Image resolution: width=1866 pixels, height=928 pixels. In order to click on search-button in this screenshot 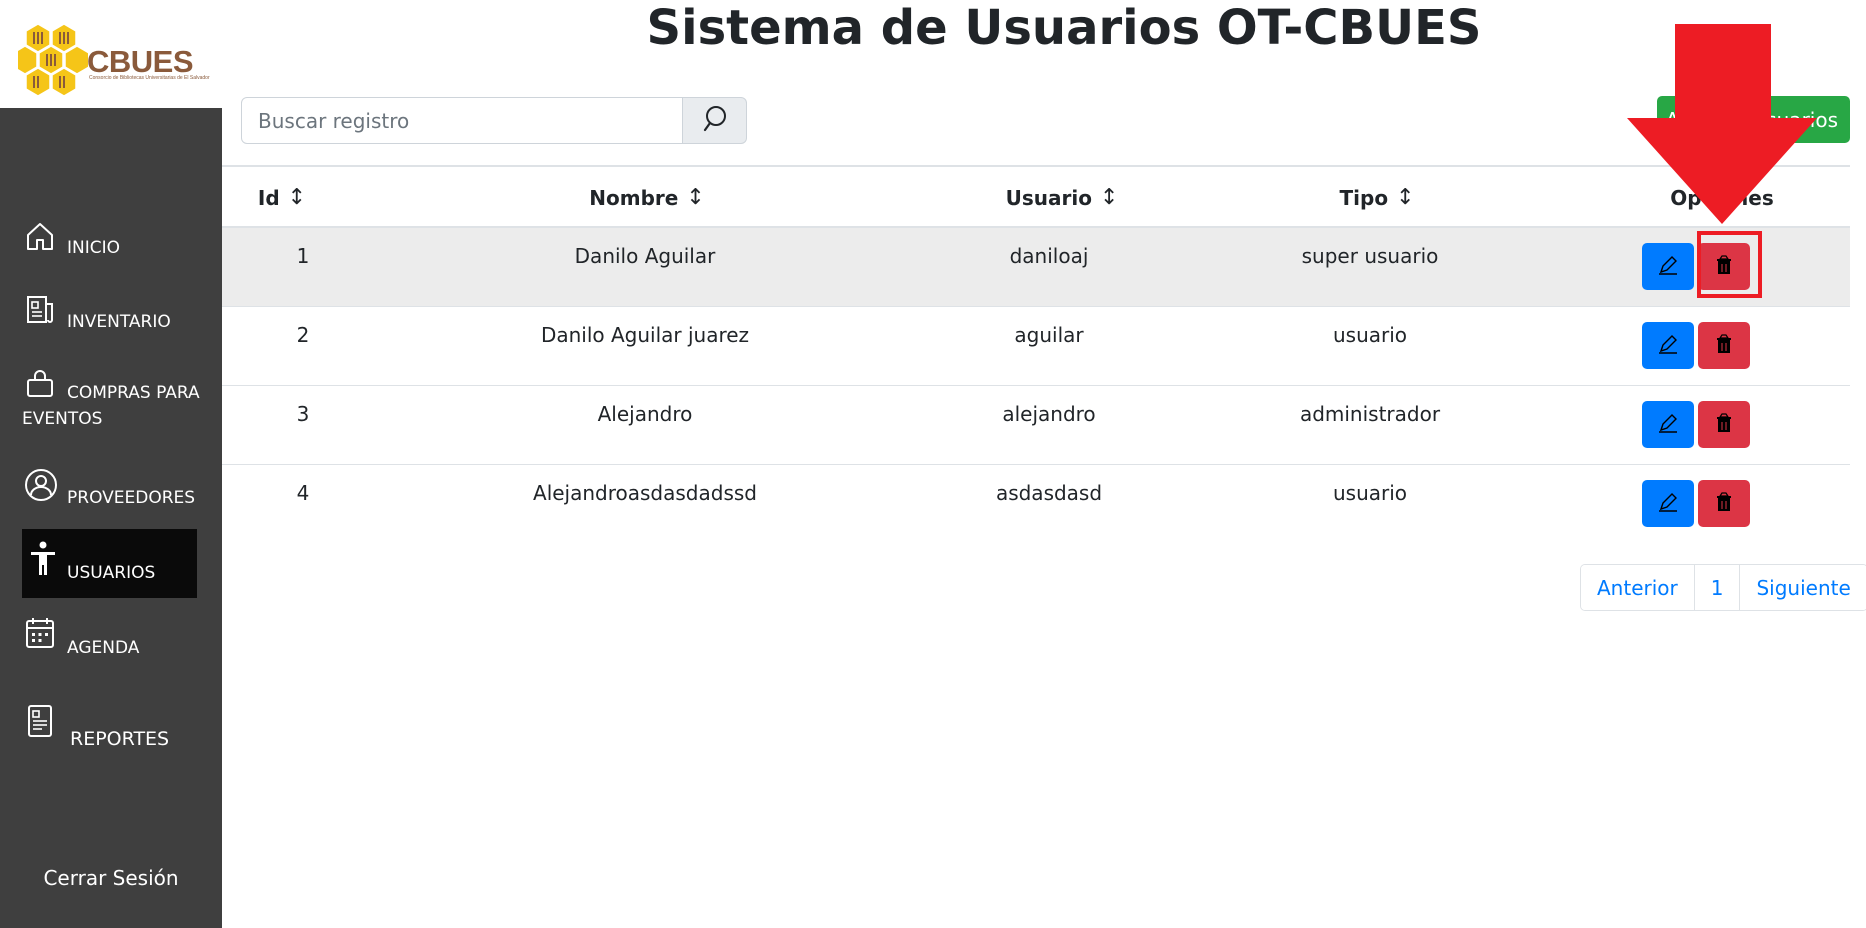, I will do `click(715, 120)`.